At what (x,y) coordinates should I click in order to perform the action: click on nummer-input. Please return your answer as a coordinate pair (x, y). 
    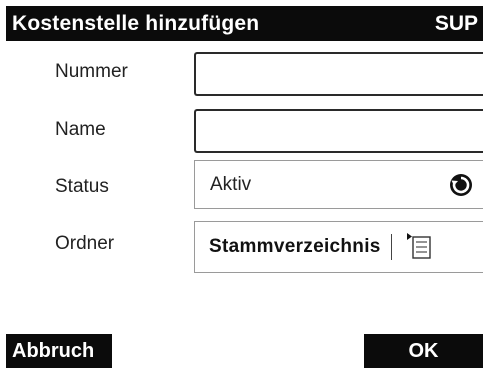
    Looking at the image, I should click on (338, 74).